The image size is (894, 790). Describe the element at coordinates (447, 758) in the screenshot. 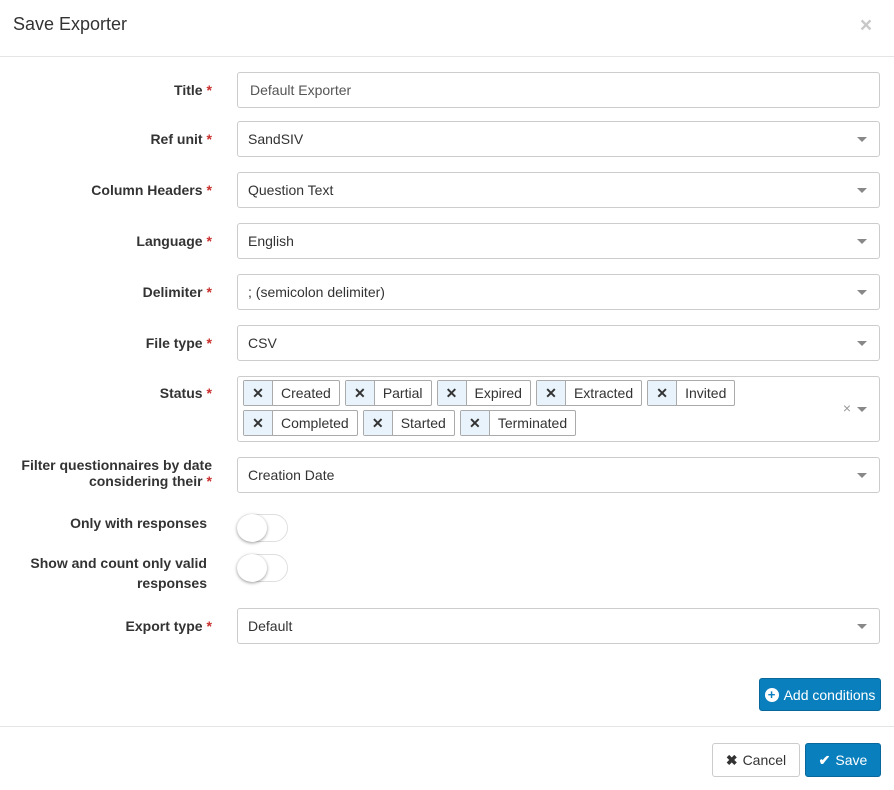

I see `modal-footer: ✖ Cancel ✔ Save` at that location.